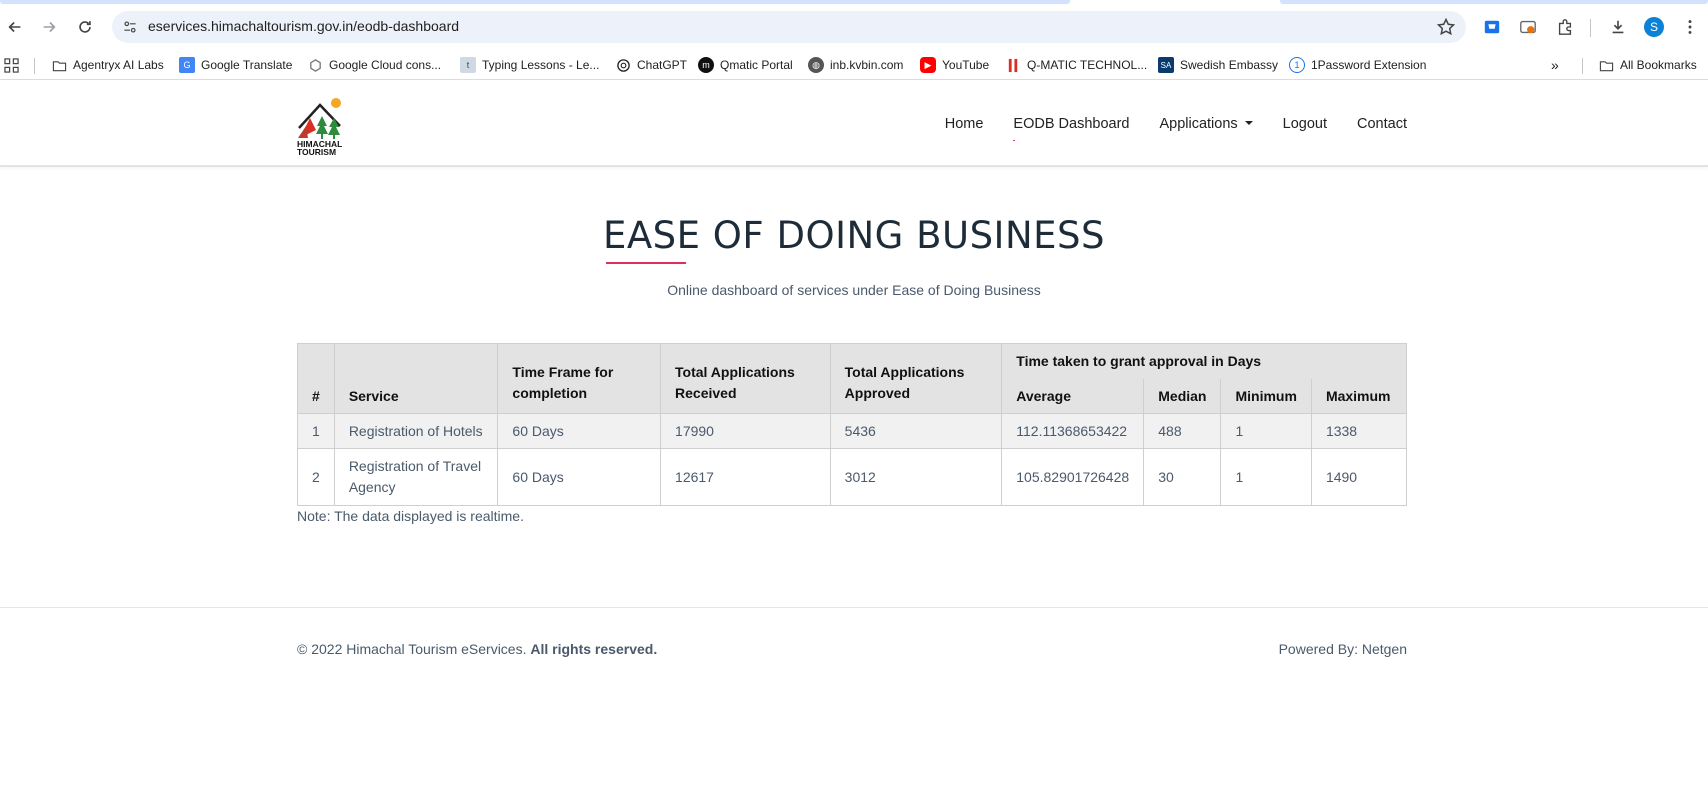 This screenshot has width=1708, height=797. I want to click on col-header-time-frame: Time Frame for completion, so click(579, 378).